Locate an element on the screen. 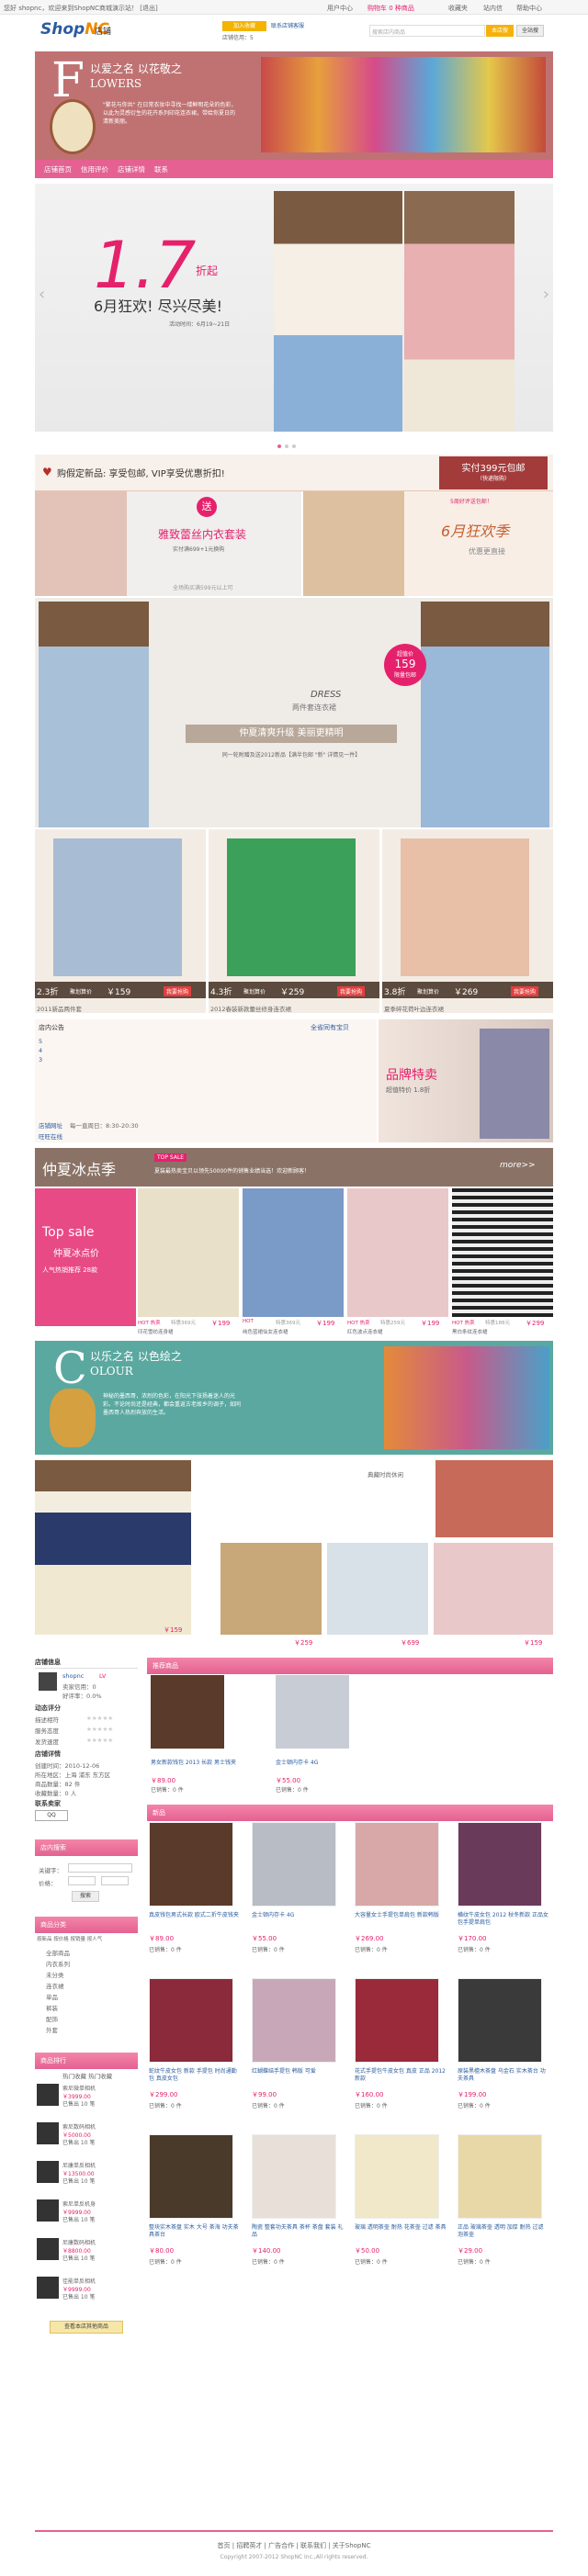 This screenshot has width=588, height=2576. sale-card: HOT 特惠369元 ￥199 纯色蓝裙仙女连衣裙 is located at coordinates (293, 1261).